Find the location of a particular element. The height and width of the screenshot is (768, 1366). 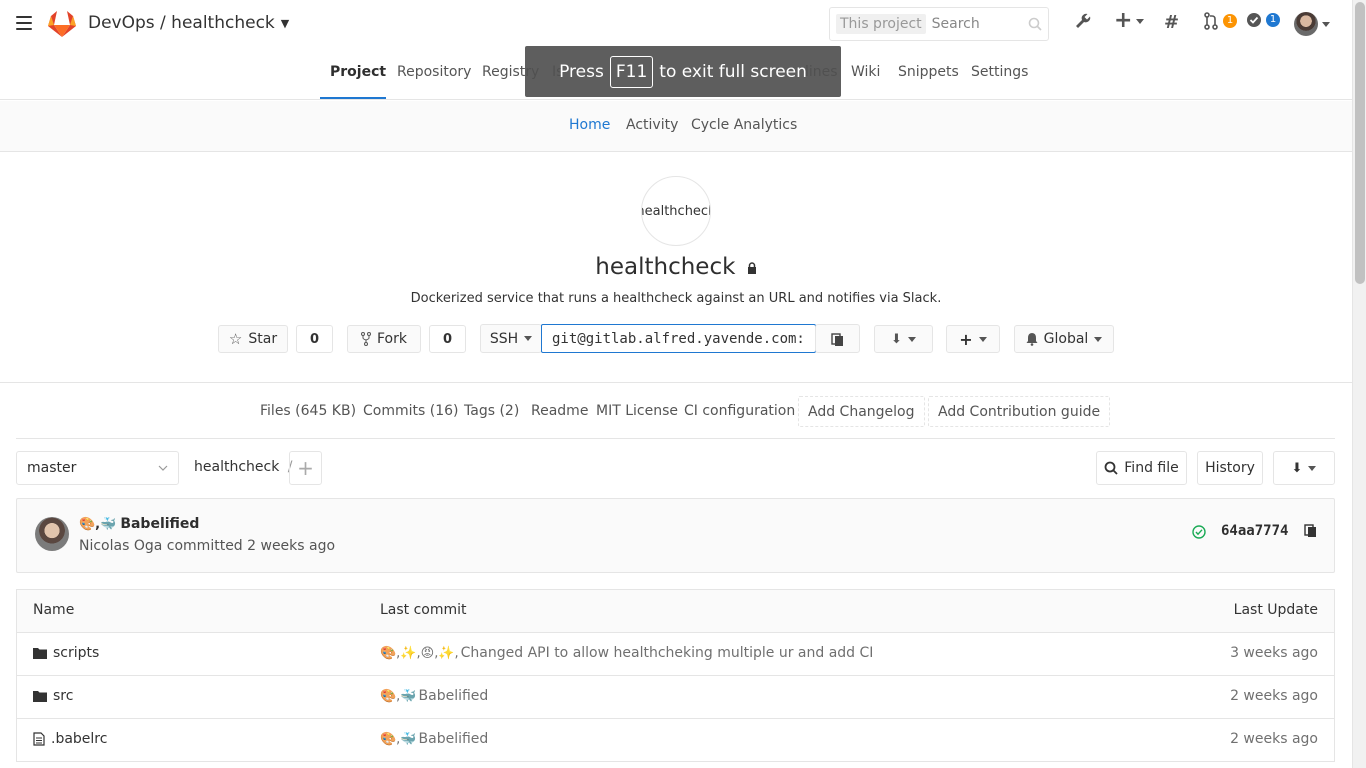

copy-url-button is located at coordinates (837, 338).